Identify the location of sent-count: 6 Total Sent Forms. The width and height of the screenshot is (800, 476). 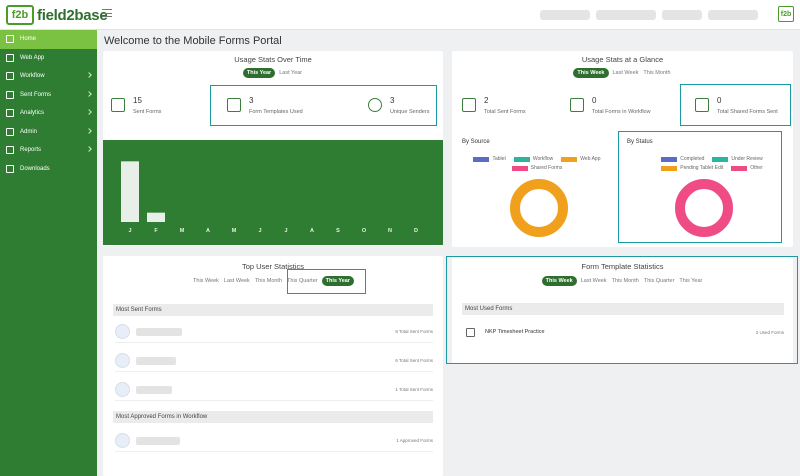
(414, 360).